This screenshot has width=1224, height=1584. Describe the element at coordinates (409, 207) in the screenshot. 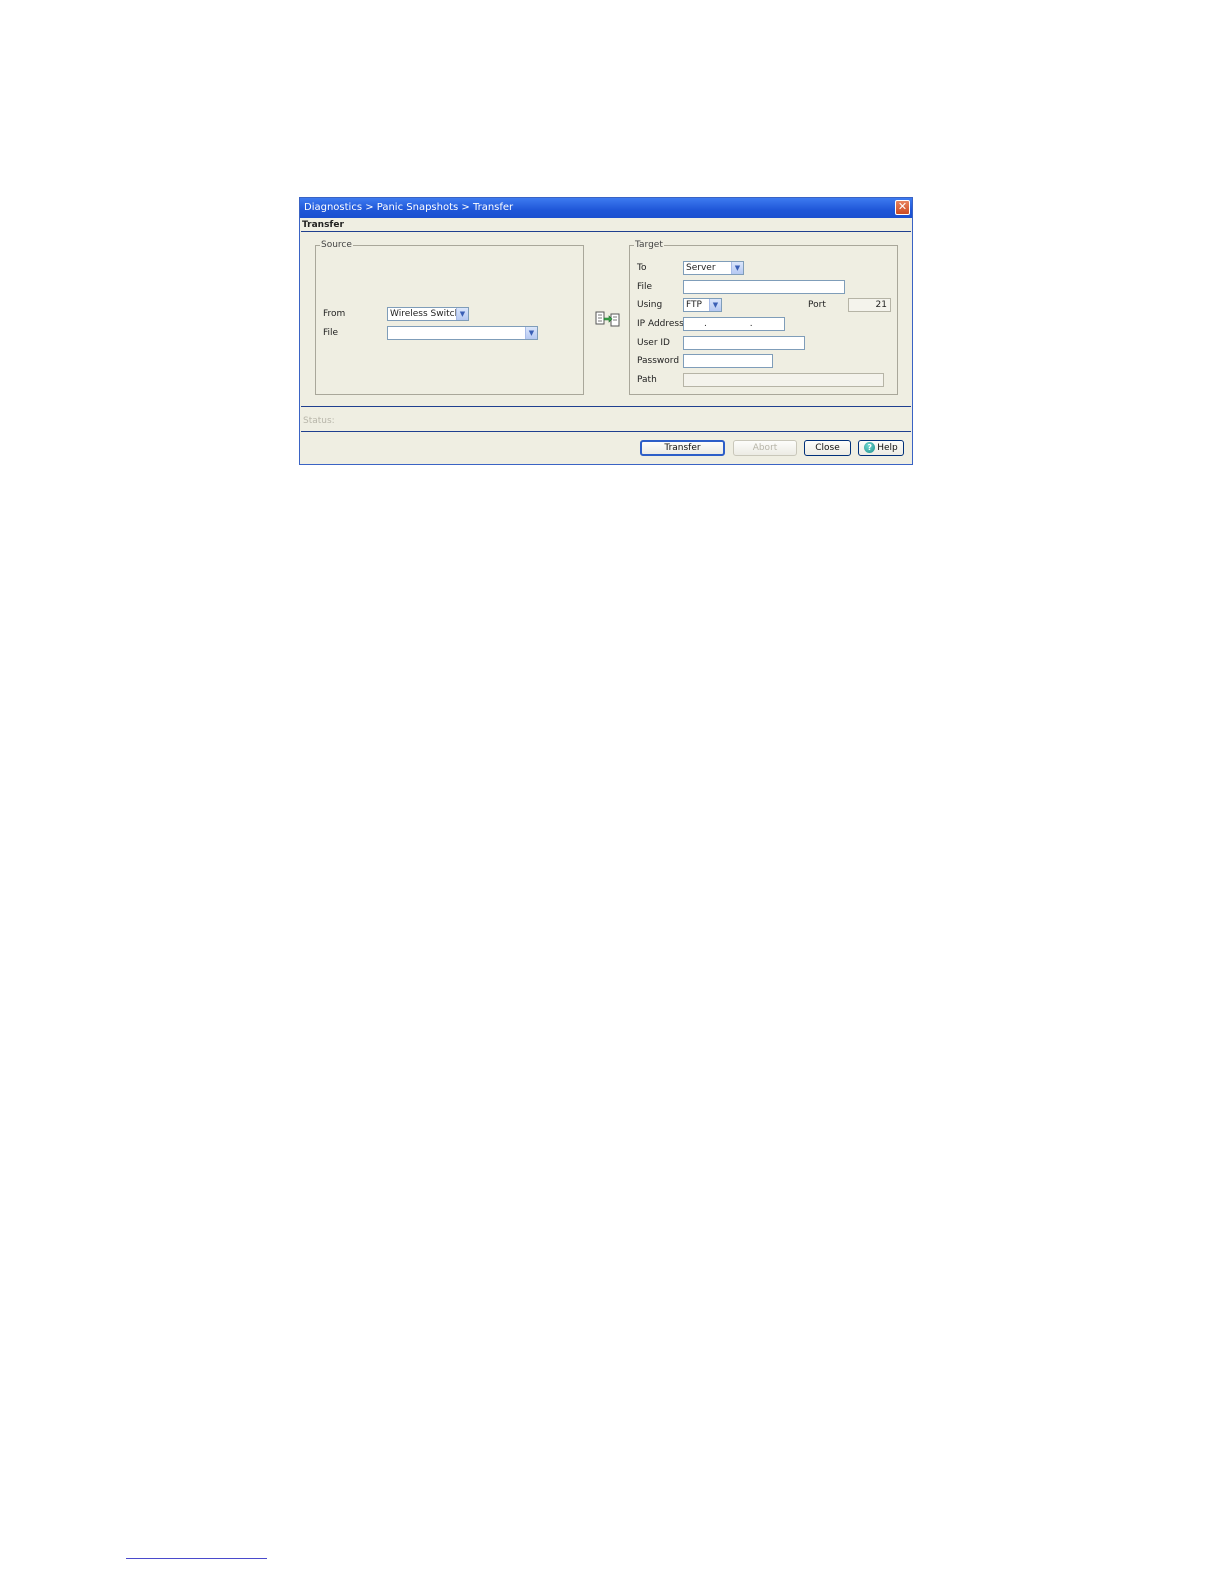

I see `window-title: Diagnostics > Panic Snapshots > Transfer` at that location.